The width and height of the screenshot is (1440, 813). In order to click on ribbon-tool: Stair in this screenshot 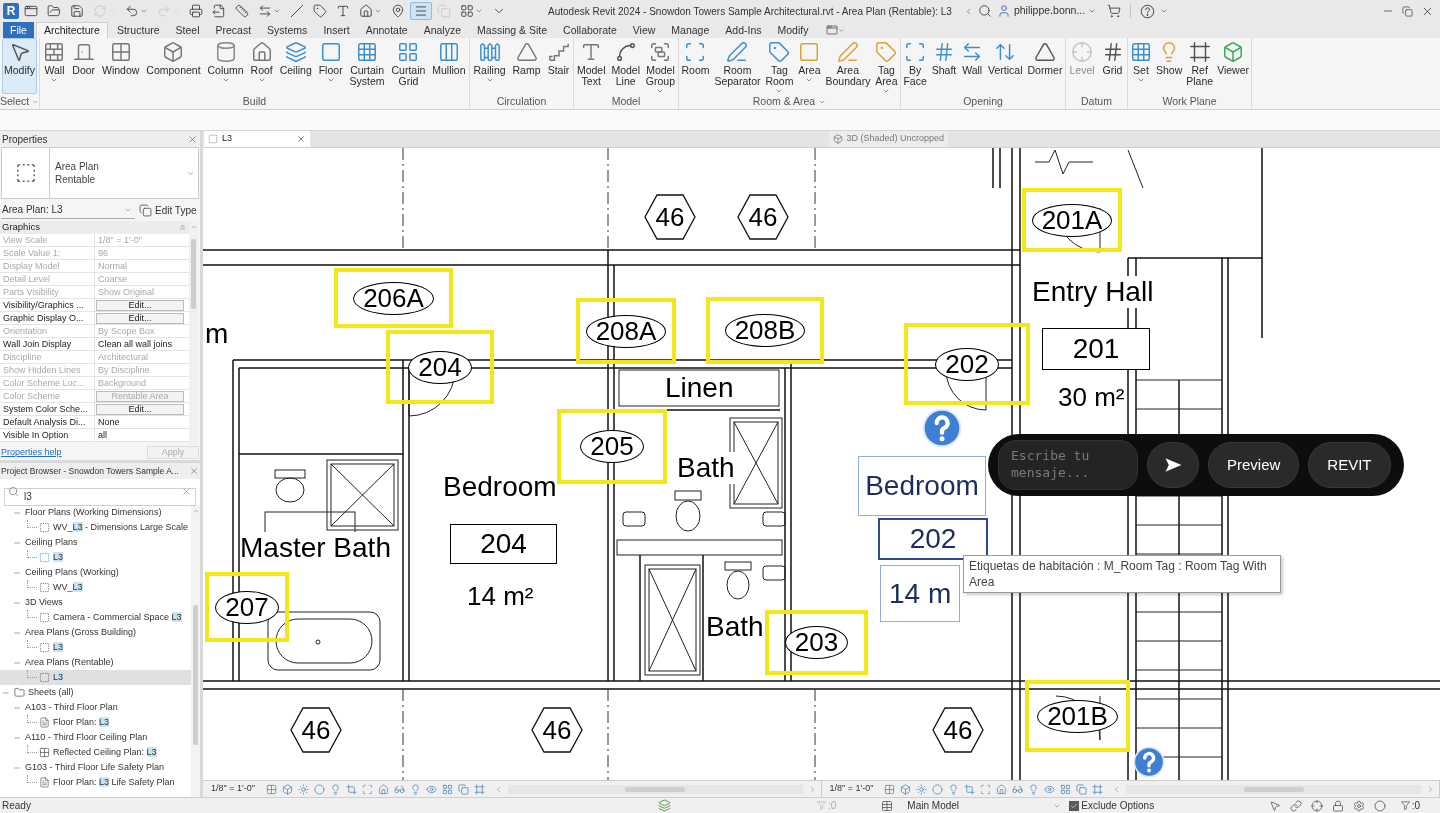, I will do `click(558, 66)`.